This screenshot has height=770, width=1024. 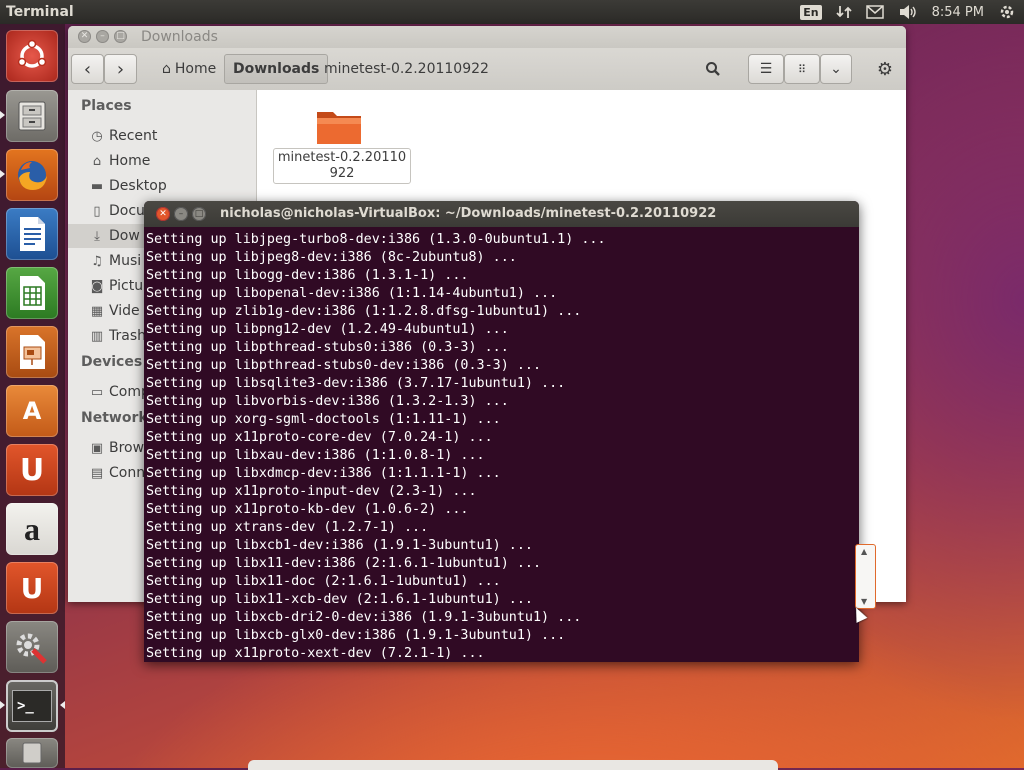 I want to click on bottom-panel-edge, so click(x=513, y=765).